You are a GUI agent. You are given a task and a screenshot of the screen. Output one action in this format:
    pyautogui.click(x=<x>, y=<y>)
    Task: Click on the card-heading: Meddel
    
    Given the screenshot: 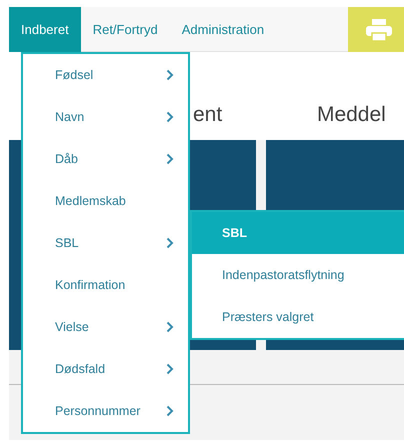 What is the action you would take?
    pyautogui.click(x=351, y=115)
    